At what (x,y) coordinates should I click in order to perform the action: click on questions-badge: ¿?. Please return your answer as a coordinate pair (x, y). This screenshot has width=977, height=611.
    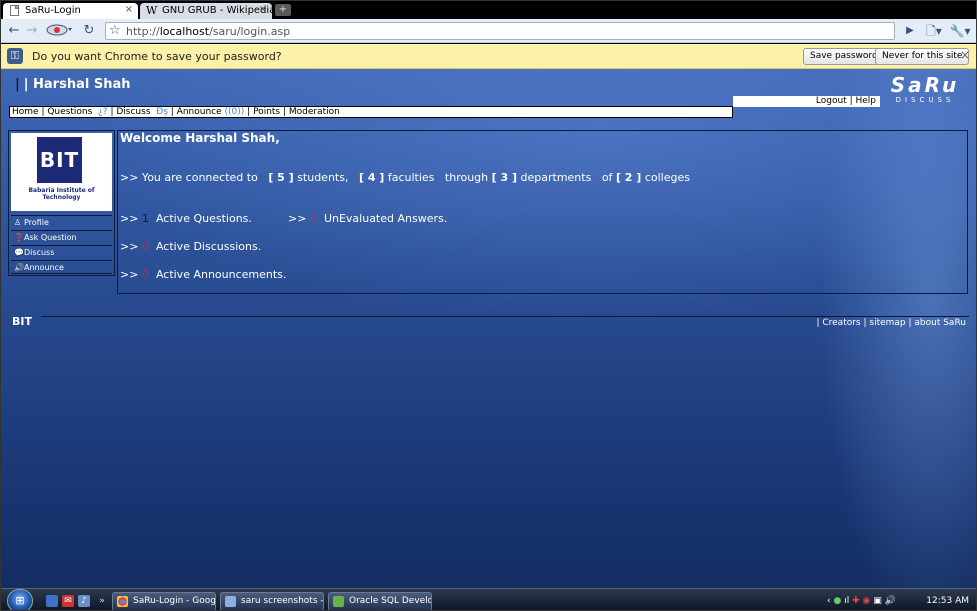
    Looking at the image, I should click on (103, 112).